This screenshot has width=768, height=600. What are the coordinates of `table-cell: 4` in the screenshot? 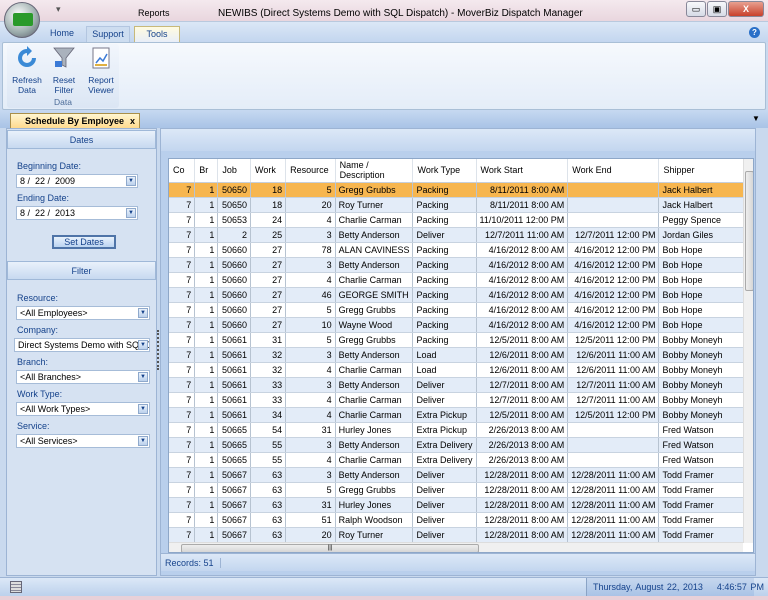 It's located at (310, 220).